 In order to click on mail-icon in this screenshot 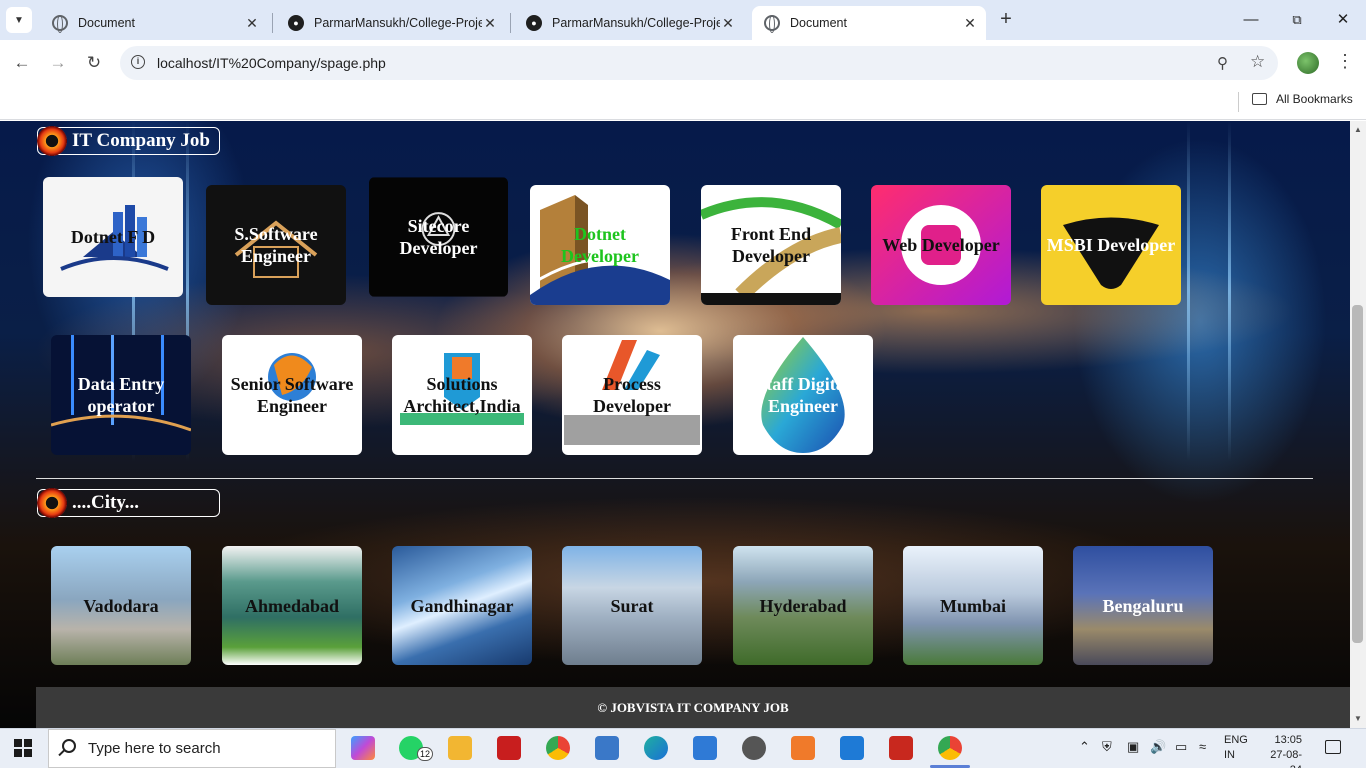, I will do `click(705, 748)`.